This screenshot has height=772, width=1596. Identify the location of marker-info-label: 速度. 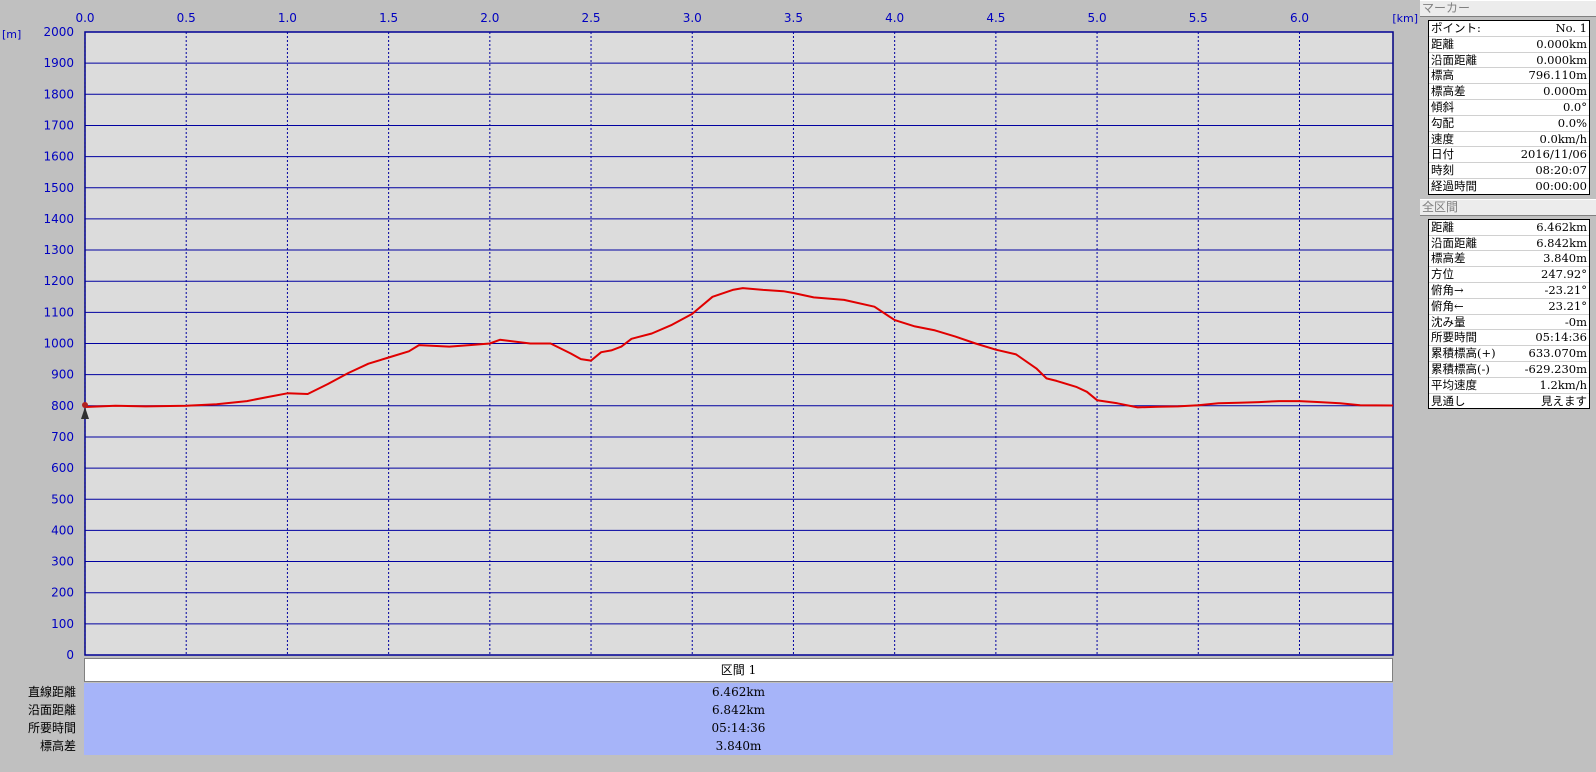
(1442, 138).